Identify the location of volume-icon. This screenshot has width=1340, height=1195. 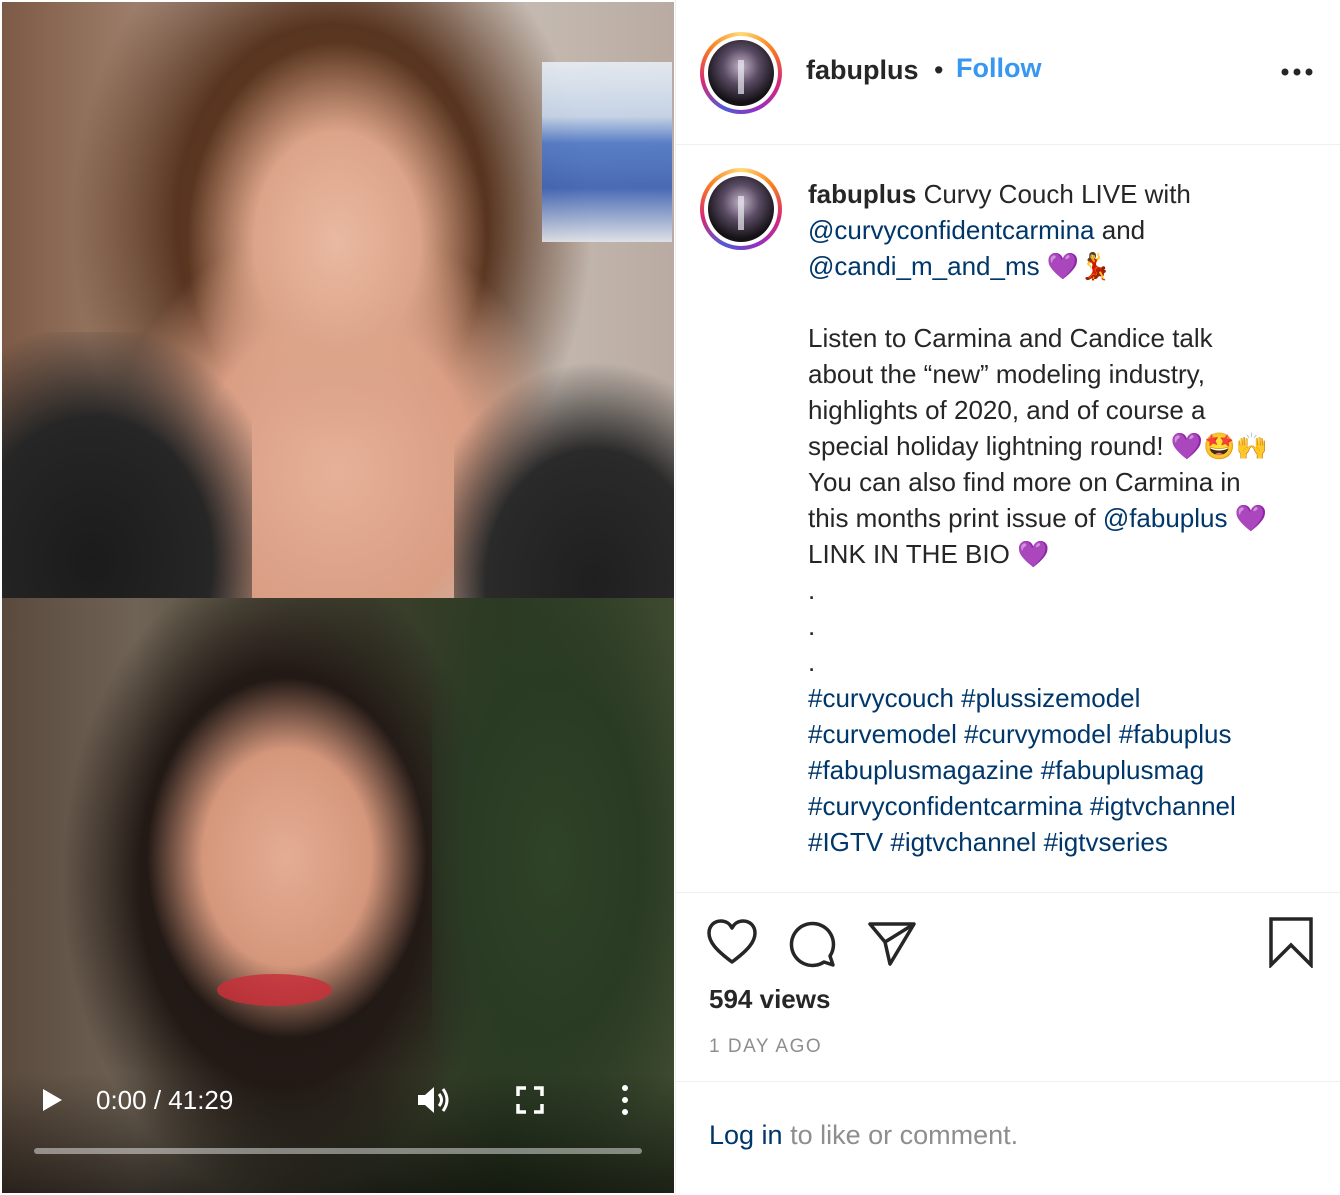
(434, 1100).